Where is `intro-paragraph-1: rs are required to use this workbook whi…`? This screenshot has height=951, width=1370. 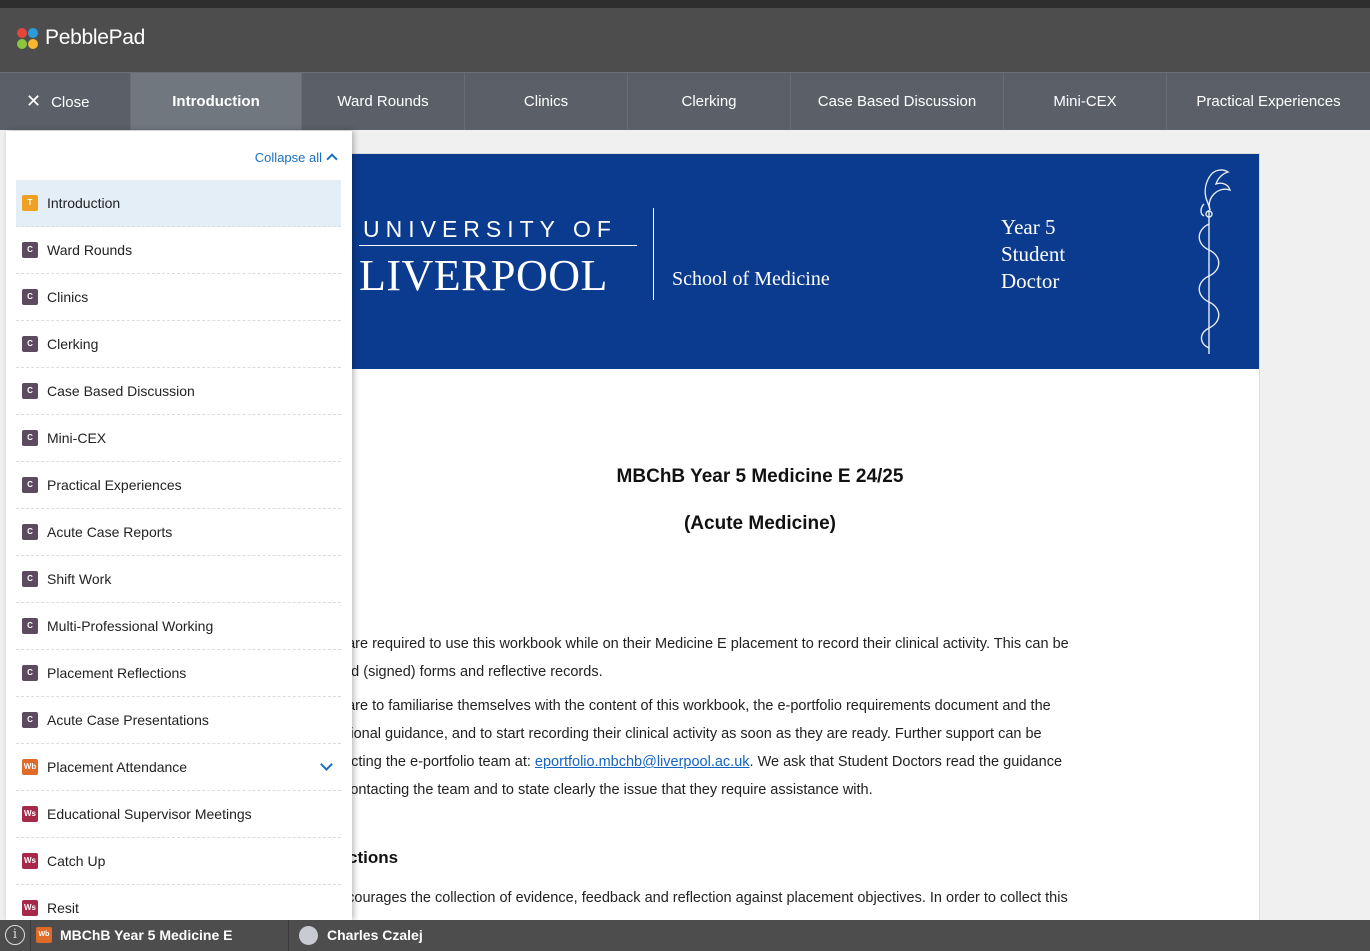 intro-paragraph-1: rs are required to use this workbook whi… is located at coordinates (700, 658).